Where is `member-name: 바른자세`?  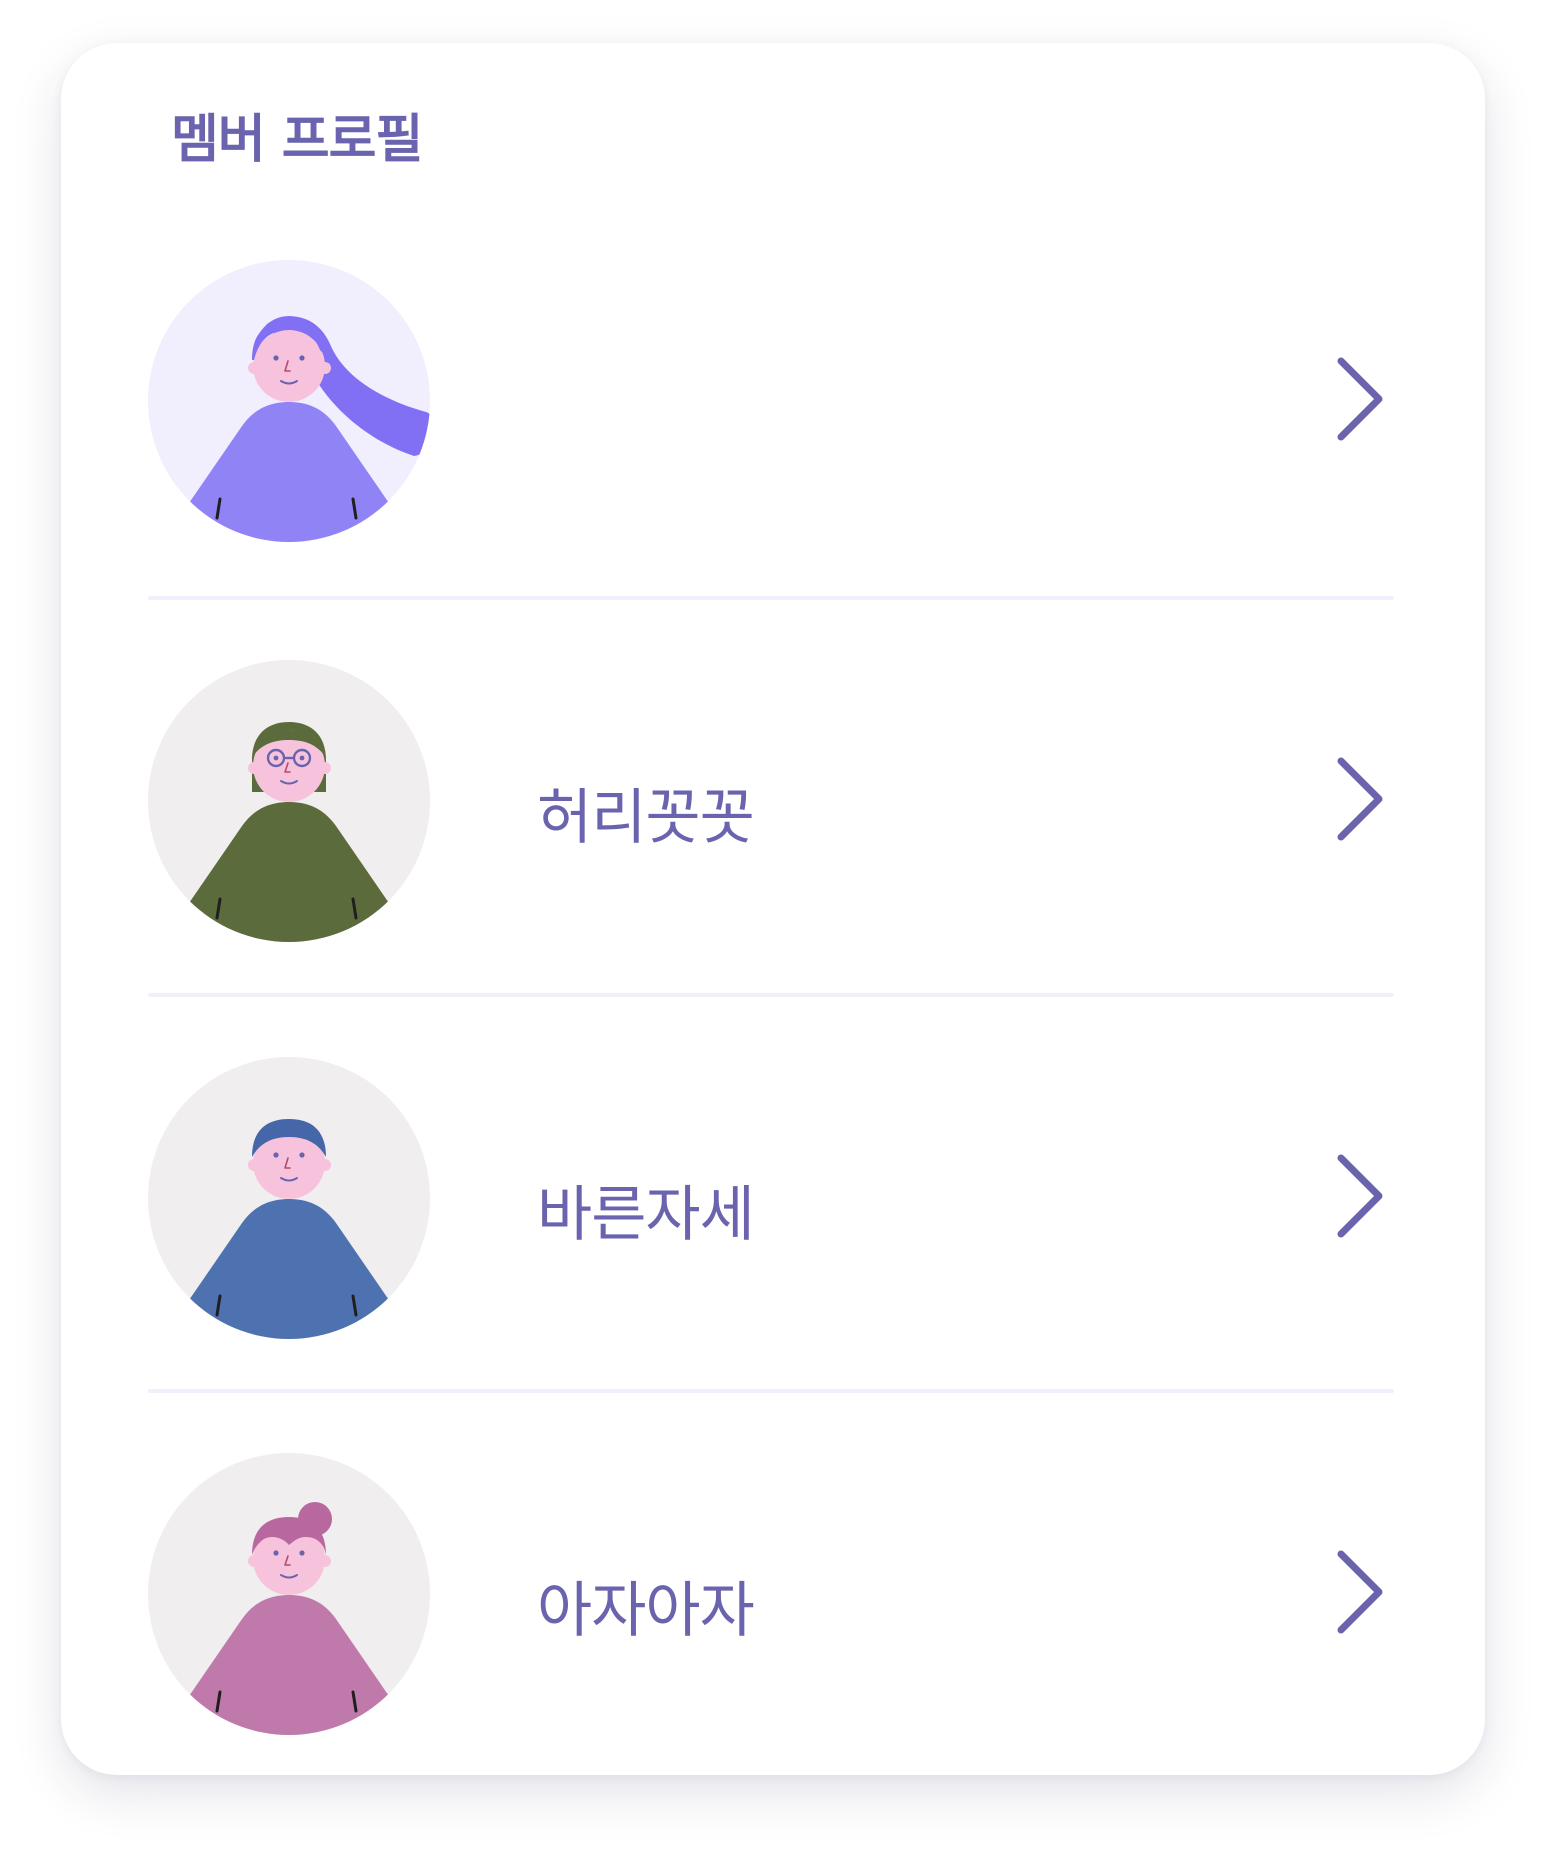
member-name: 바른자세 is located at coordinates (646, 1215).